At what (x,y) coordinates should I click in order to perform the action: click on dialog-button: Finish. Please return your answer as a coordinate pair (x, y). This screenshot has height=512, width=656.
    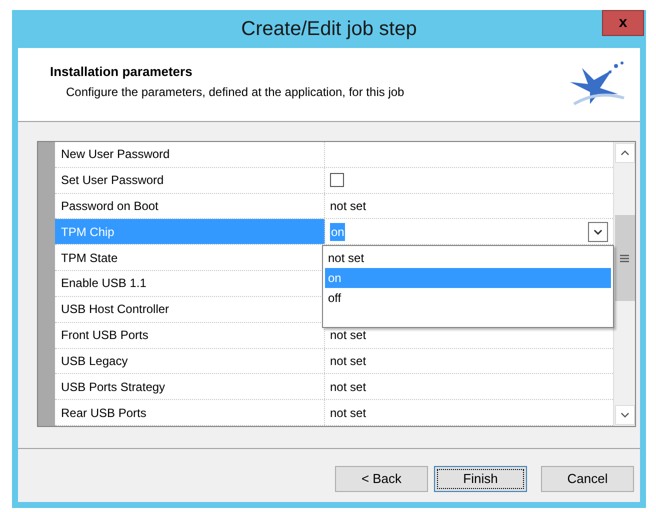
    Looking at the image, I should click on (480, 479).